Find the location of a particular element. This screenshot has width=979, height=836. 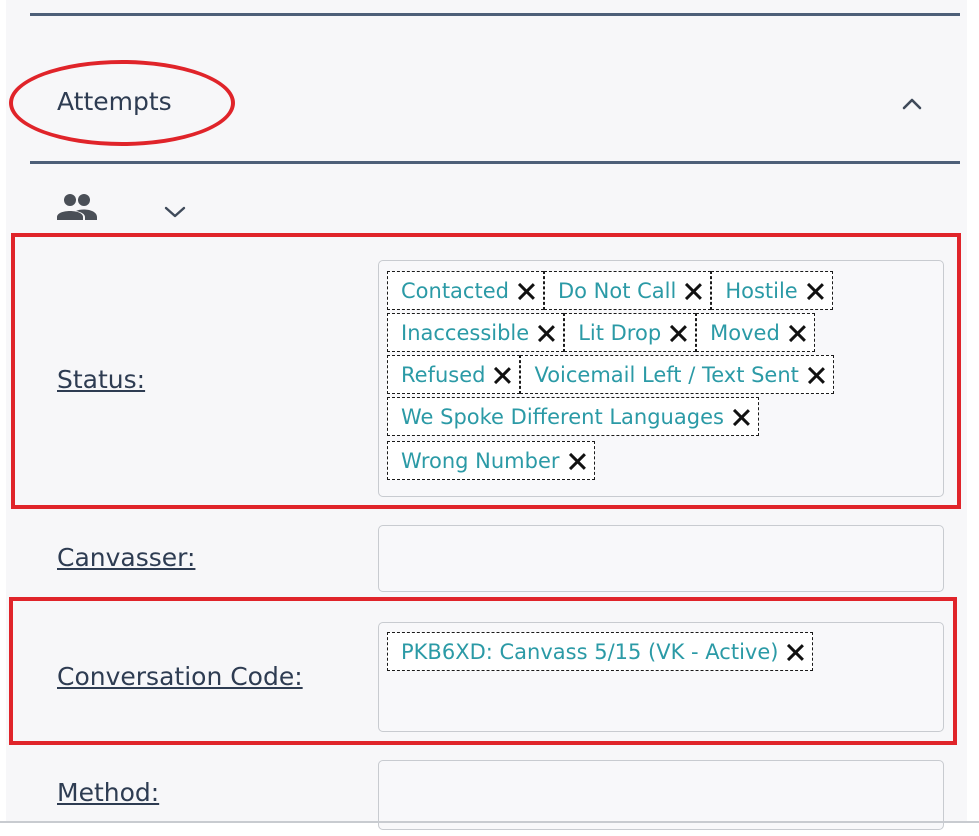

status-tag: Contacted is located at coordinates (465, 290).